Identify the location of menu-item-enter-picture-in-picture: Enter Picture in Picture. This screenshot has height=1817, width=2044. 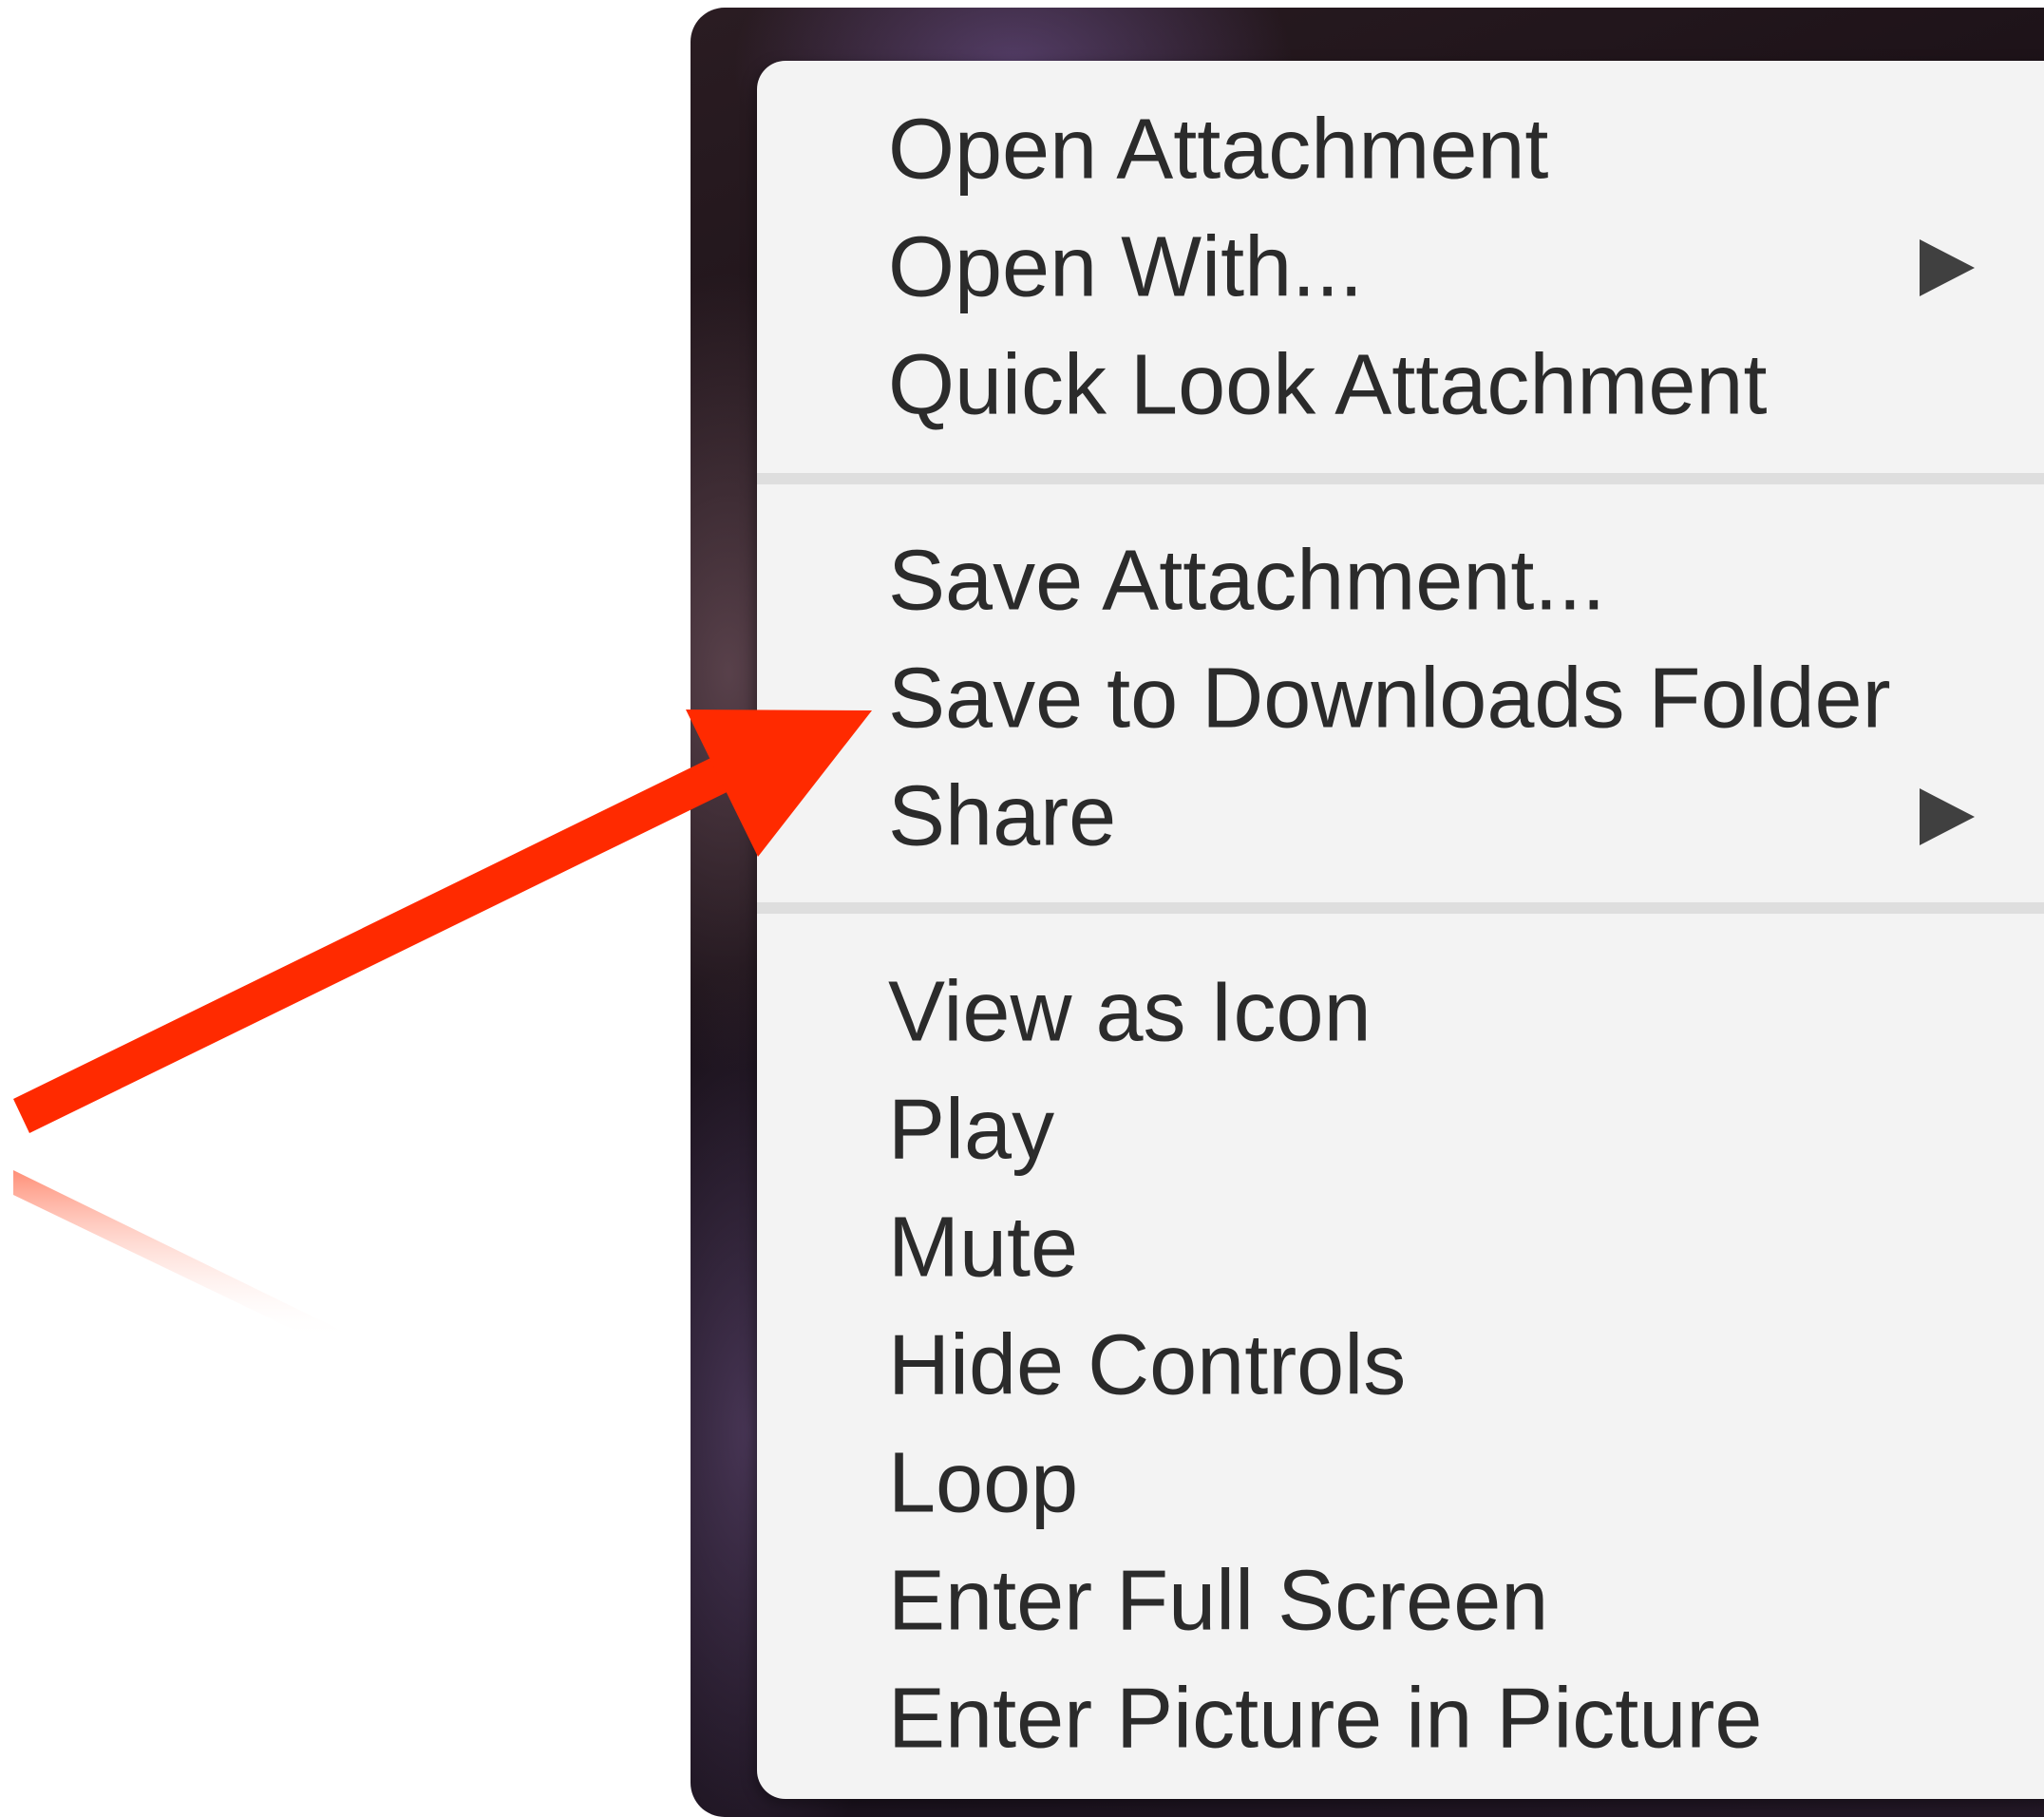
(1400, 1719).